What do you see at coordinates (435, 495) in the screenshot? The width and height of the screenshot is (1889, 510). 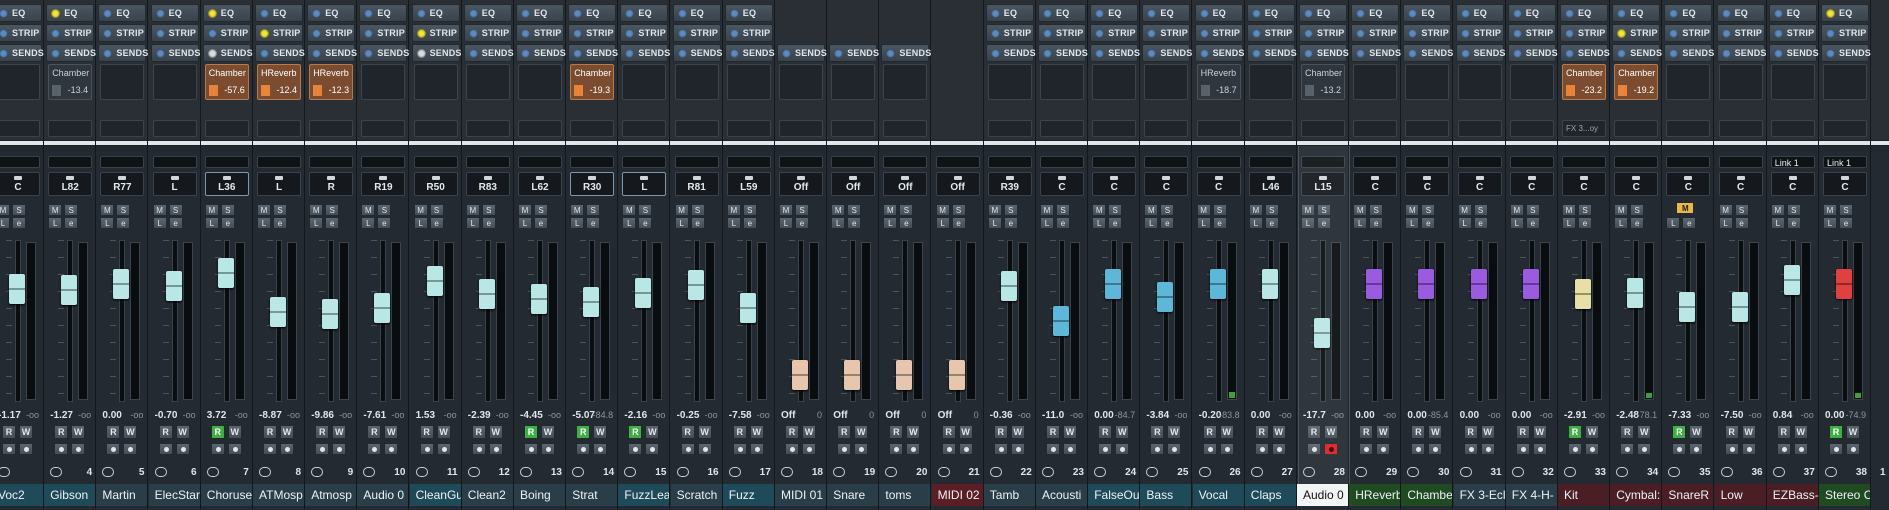 I see `channel-name: CleanGu` at bounding box center [435, 495].